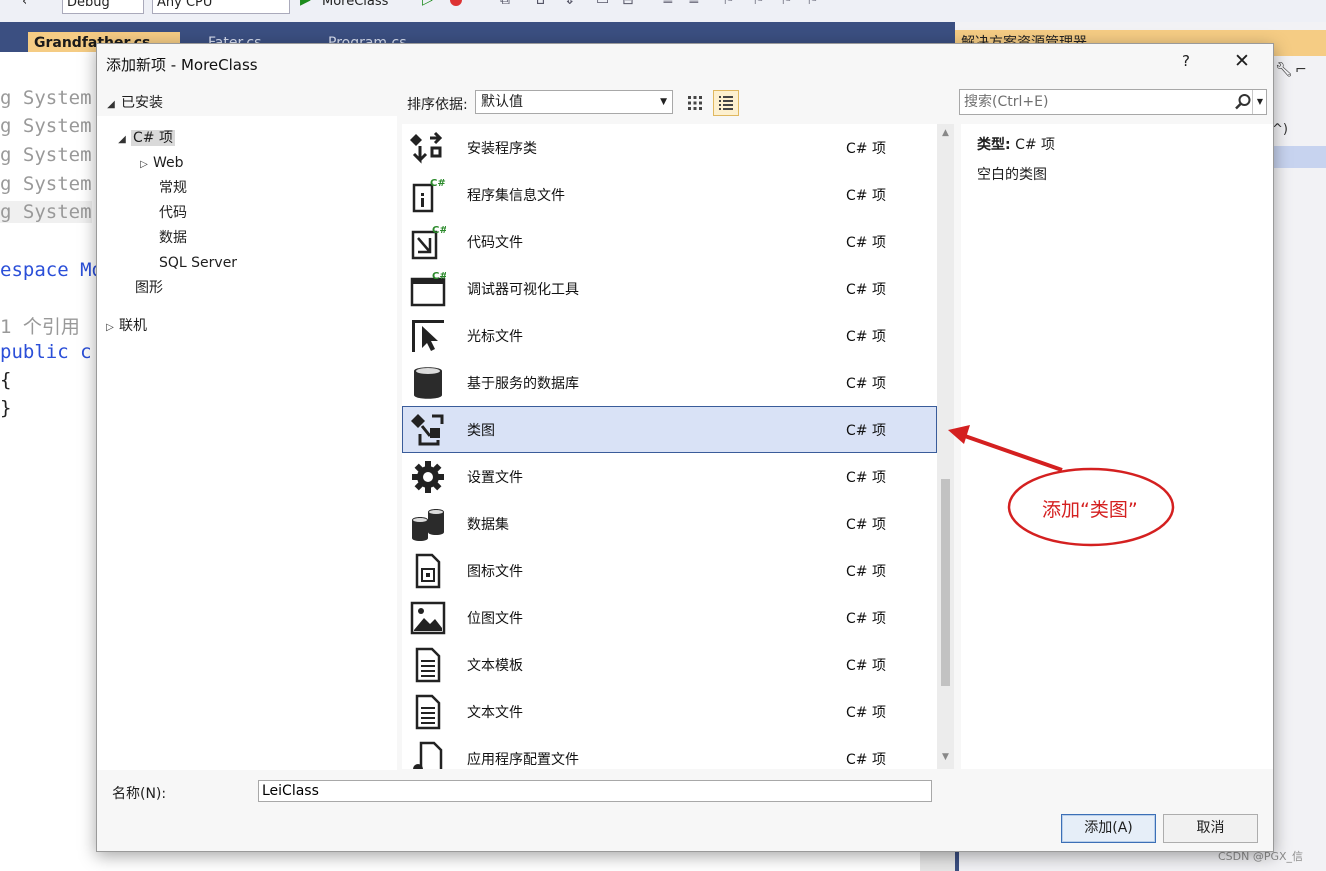 The image size is (1326, 871). I want to click on list-item: 文本文件 C# 项, so click(669, 711).